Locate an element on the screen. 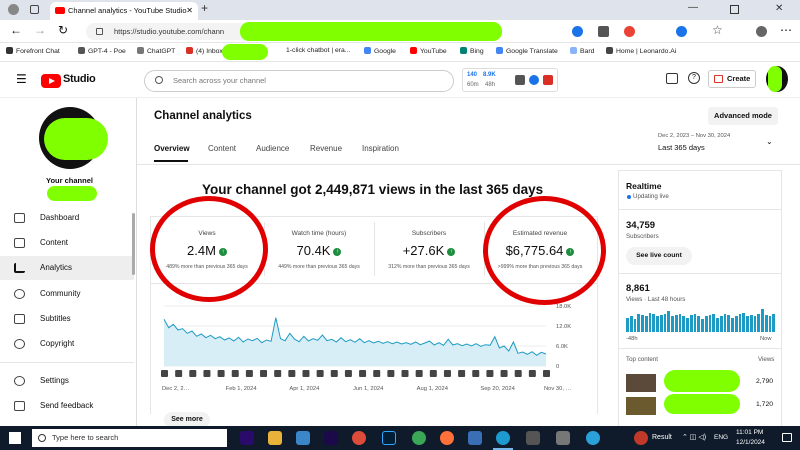 This screenshot has width=800, height=450. tab-actions-icon is located at coordinates (34, 9).